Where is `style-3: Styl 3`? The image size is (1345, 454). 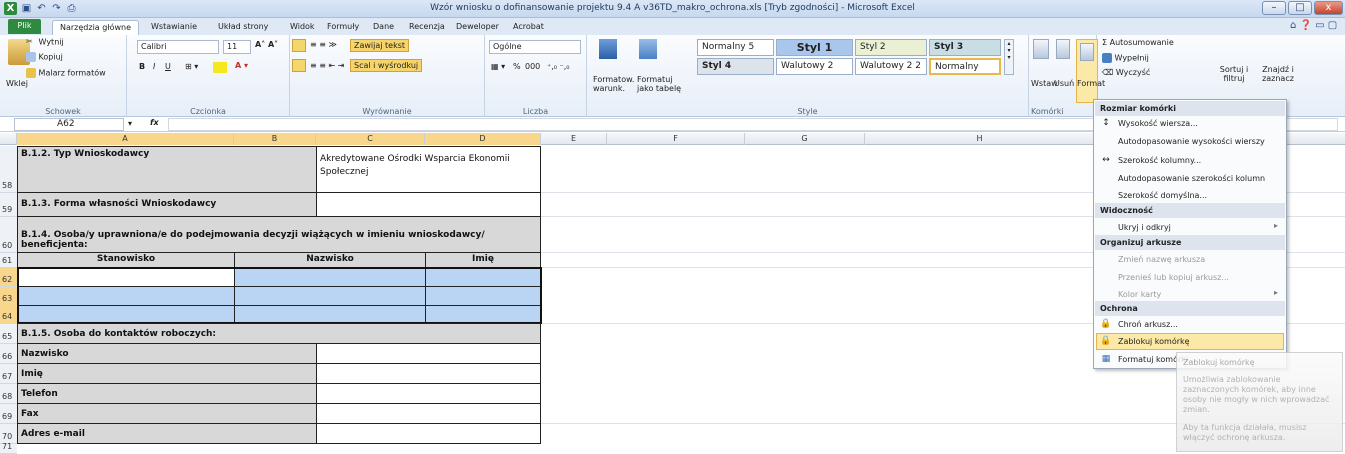 style-3: Styl 3 is located at coordinates (965, 47).